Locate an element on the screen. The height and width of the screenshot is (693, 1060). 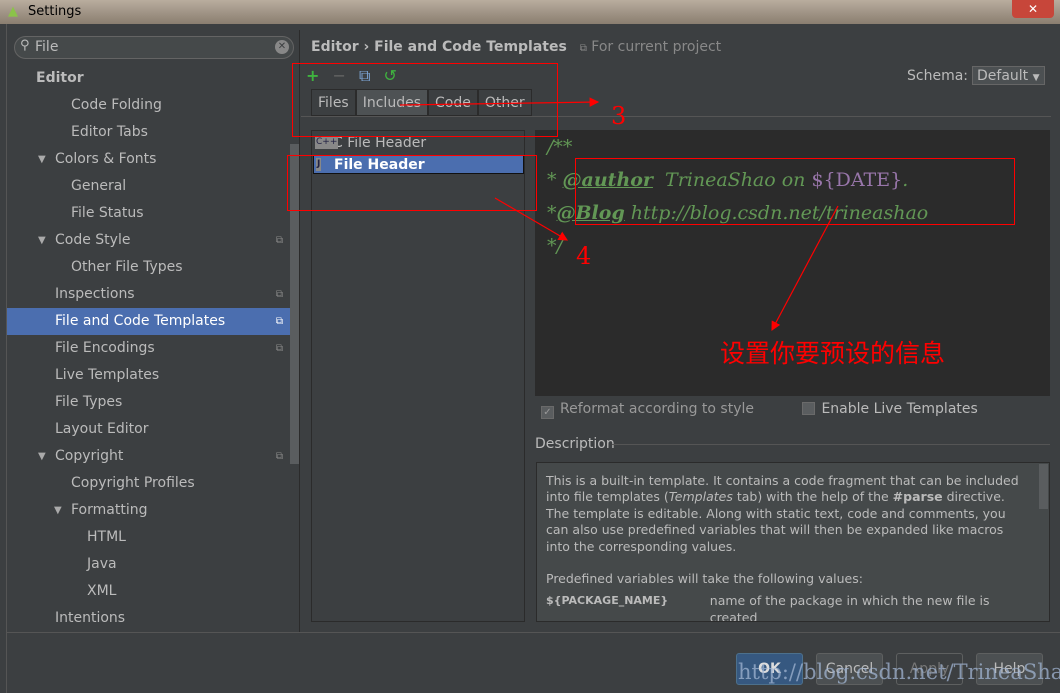
watermark: http://blog.csdn.net/TrineaShao is located at coordinates (899, 672).